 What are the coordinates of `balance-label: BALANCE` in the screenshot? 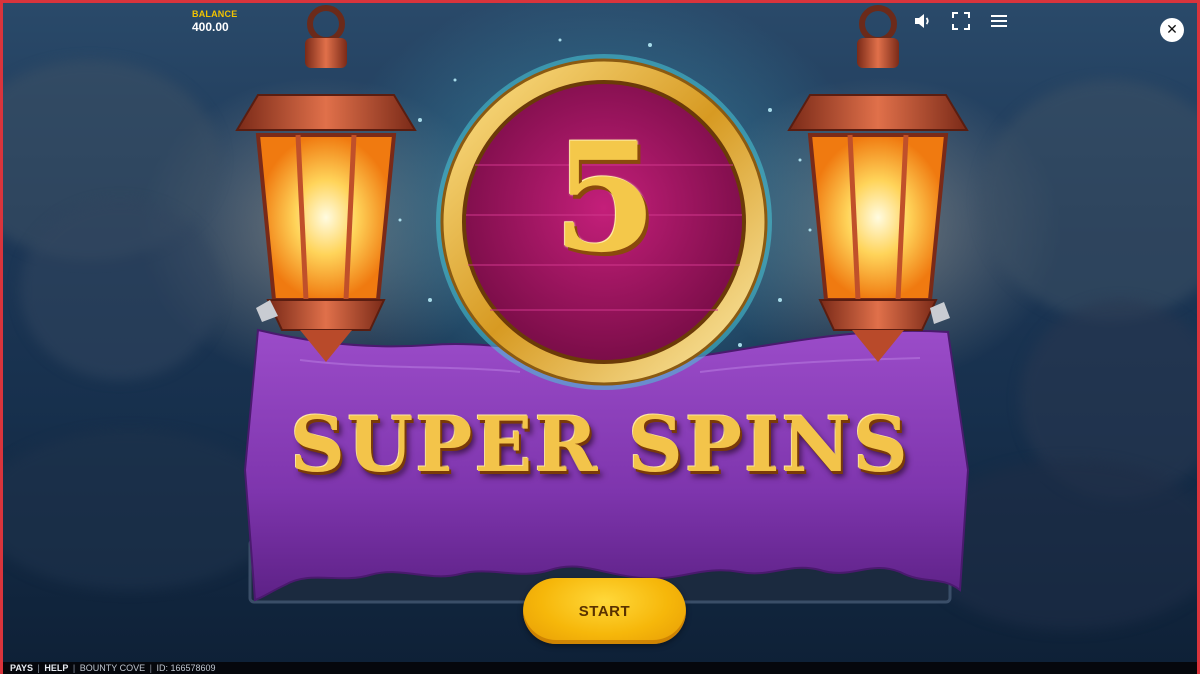 It's located at (215, 14).